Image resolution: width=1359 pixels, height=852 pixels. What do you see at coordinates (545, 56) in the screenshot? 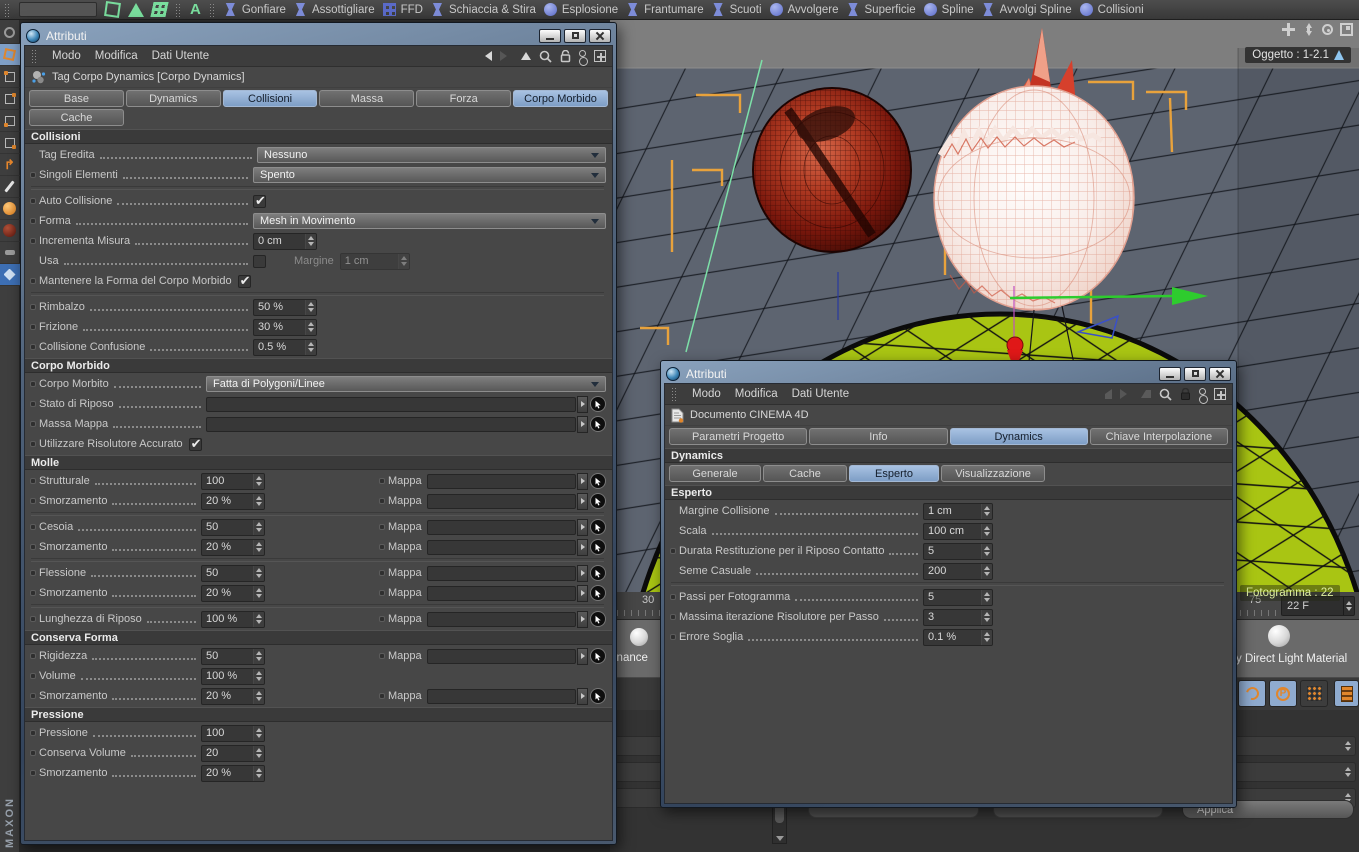
I see `search-icon` at bounding box center [545, 56].